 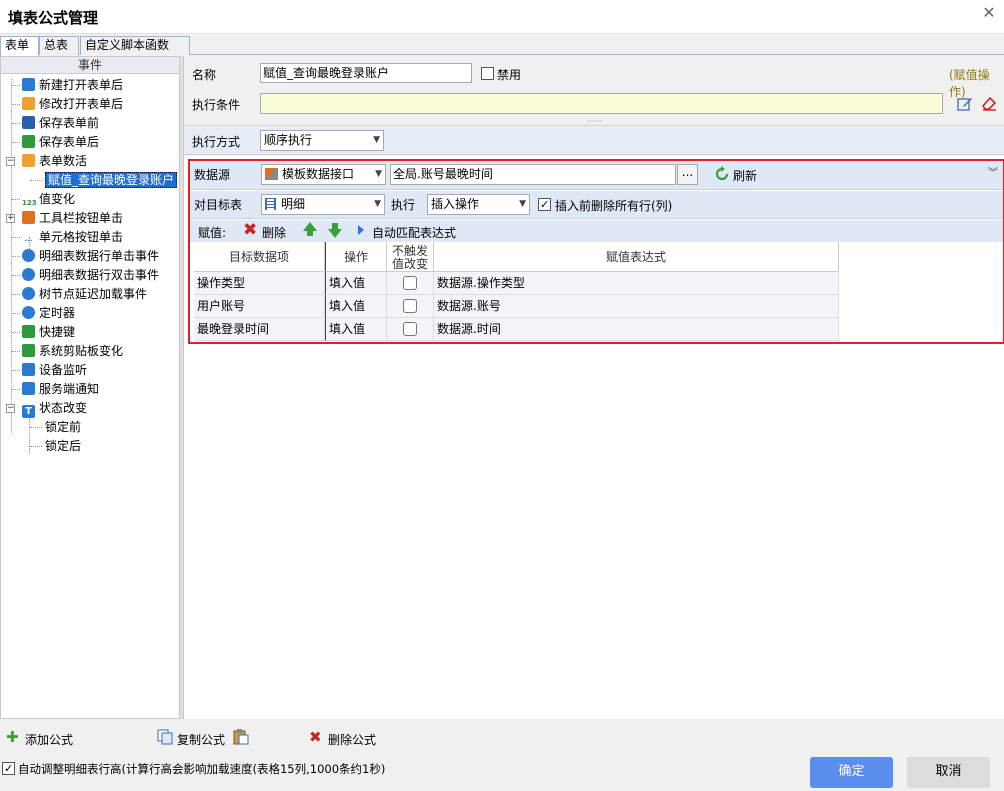 I want to click on auto-row-height-label: 自动调整明细表行高(计算行高会影响加载速度(表格15列,1000条约1秒), so click(x=202, y=769).